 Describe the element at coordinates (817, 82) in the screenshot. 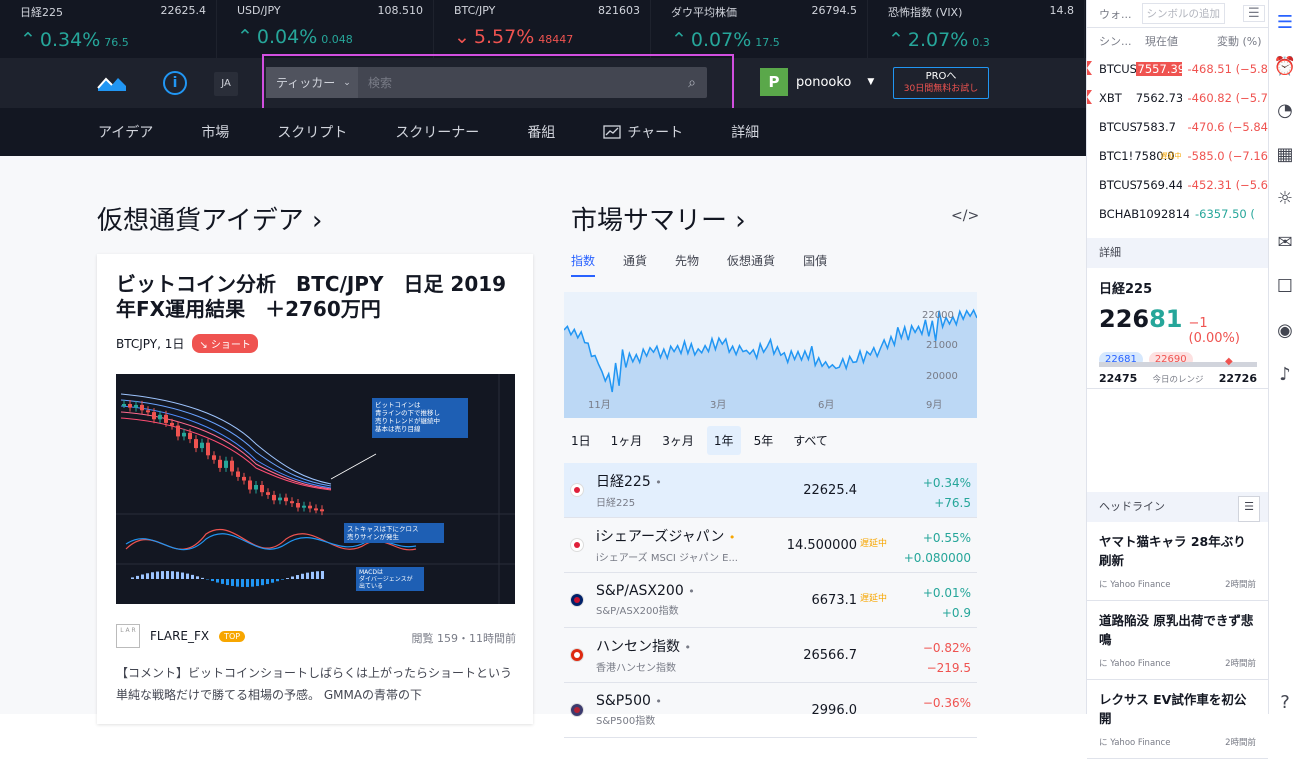

I see `user-menu: P ponooko ▼` at that location.